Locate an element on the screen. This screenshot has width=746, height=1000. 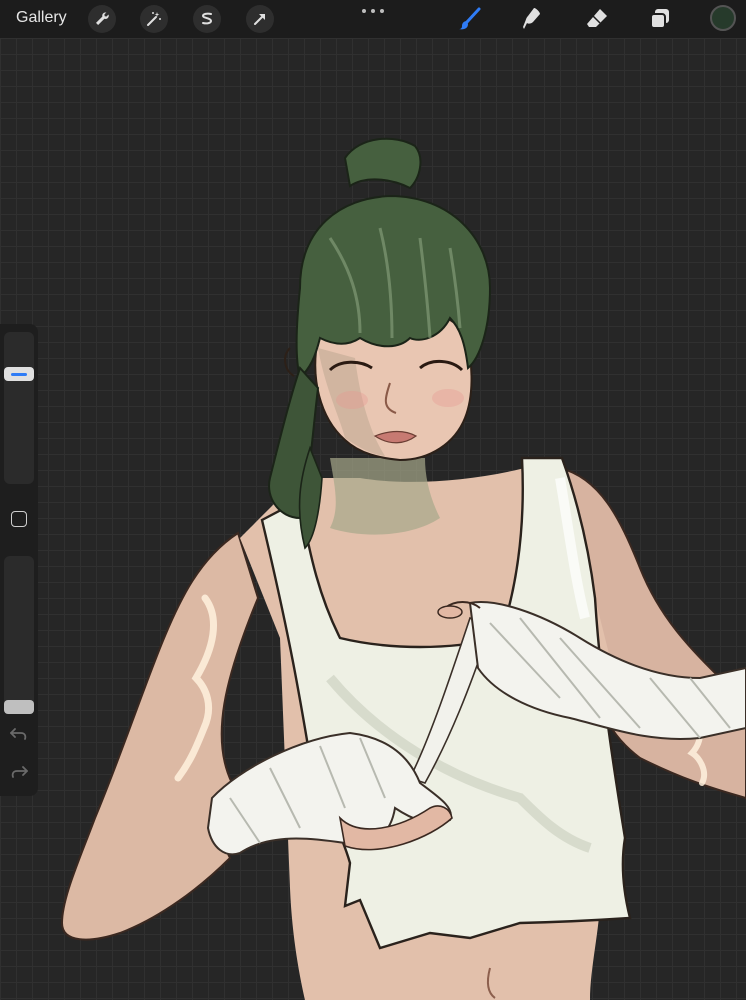
selection-icon is located at coordinates (207, 18).